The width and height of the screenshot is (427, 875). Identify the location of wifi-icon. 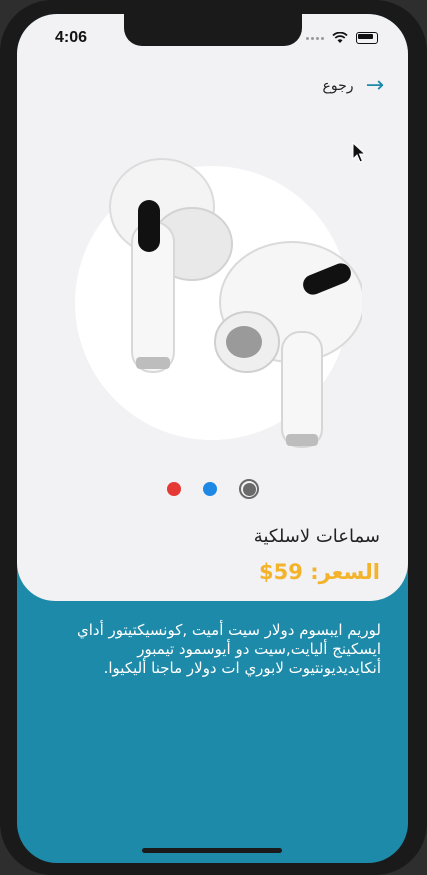
(340, 37).